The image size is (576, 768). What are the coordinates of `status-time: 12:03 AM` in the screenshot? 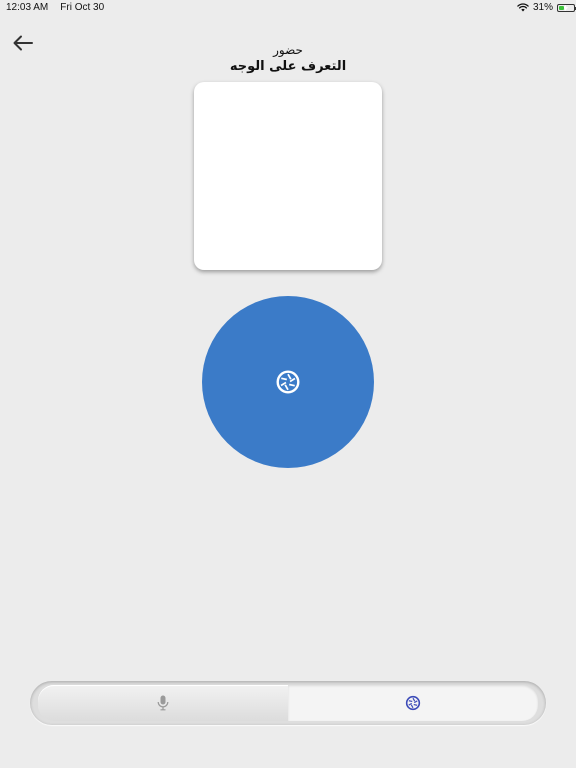 It's located at (27, 7).